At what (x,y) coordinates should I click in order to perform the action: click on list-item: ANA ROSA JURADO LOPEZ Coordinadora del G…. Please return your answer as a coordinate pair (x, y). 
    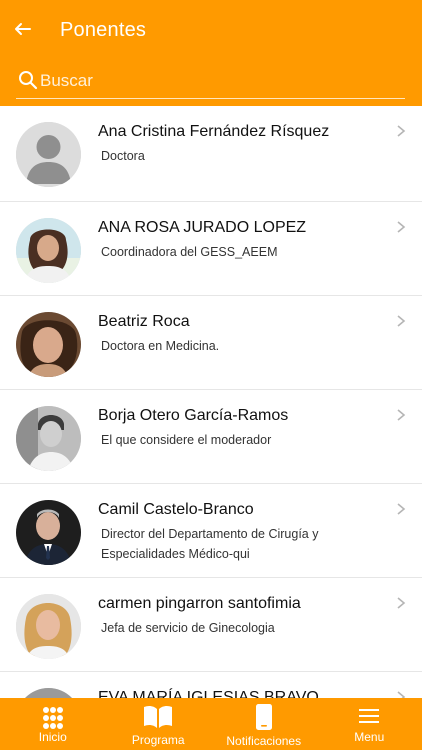
    Looking at the image, I should click on (211, 249).